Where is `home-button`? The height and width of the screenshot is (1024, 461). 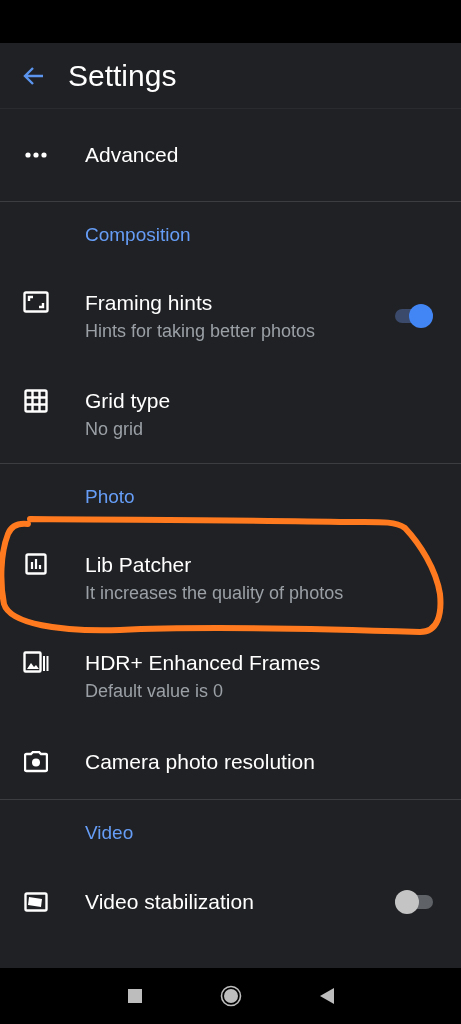
home-button is located at coordinates (230, 996).